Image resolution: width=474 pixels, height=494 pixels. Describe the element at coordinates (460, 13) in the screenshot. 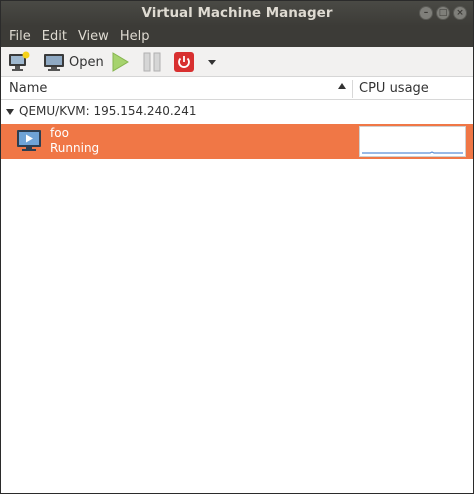

I see `close-button: ×` at that location.